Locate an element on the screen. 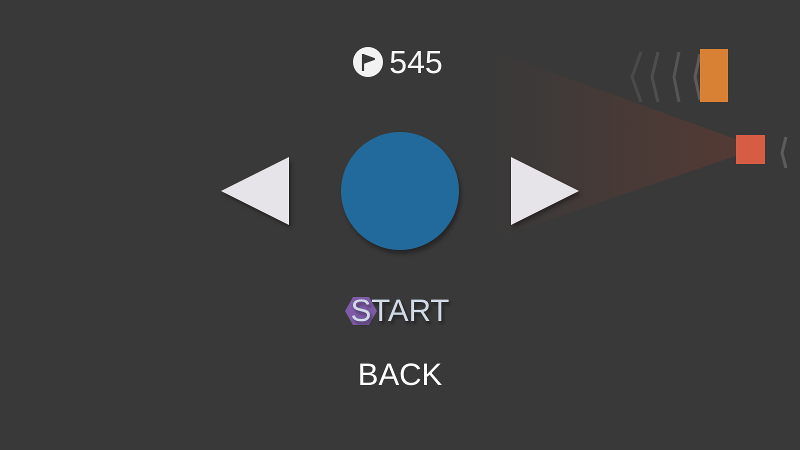  left-triangle-icon is located at coordinates (255, 191).